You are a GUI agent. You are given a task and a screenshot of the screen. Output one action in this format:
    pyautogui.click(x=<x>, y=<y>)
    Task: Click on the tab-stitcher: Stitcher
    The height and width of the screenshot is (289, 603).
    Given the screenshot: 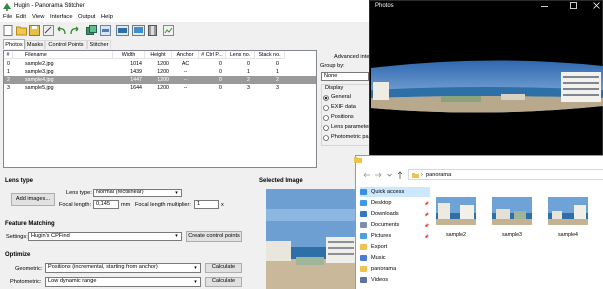 What is the action you would take?
    pyautogui.click(x=99, y=44)
    